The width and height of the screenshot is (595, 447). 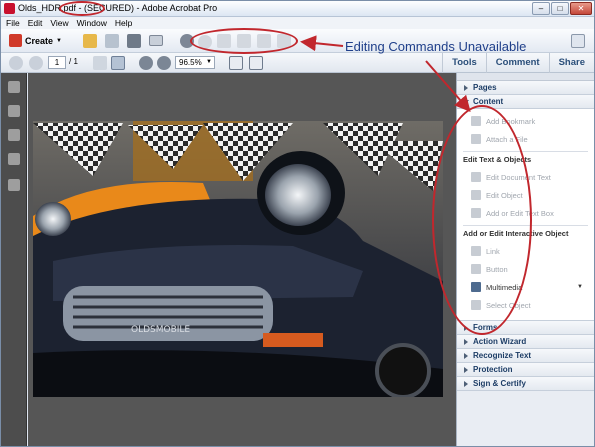 What do you see at coordinates (15, 40) in the screenshot?
I see `create-icon` at bounding box center [15, 40].